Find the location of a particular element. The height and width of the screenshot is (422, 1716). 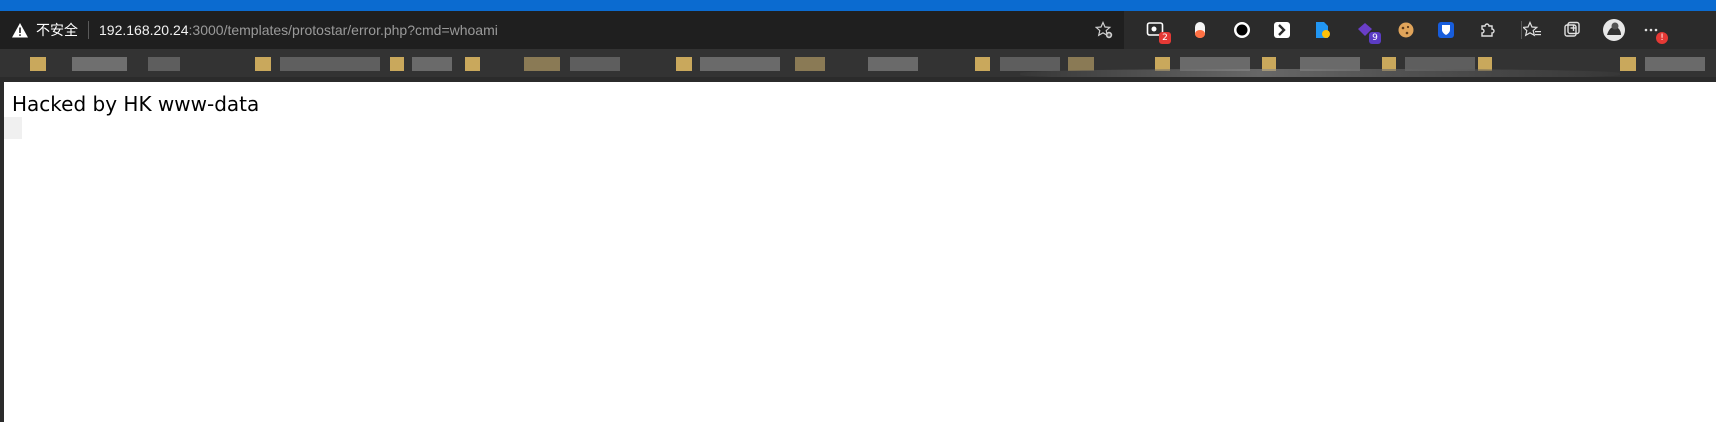

bookmark-overflow-blur is located at coordinates (1320, 73).